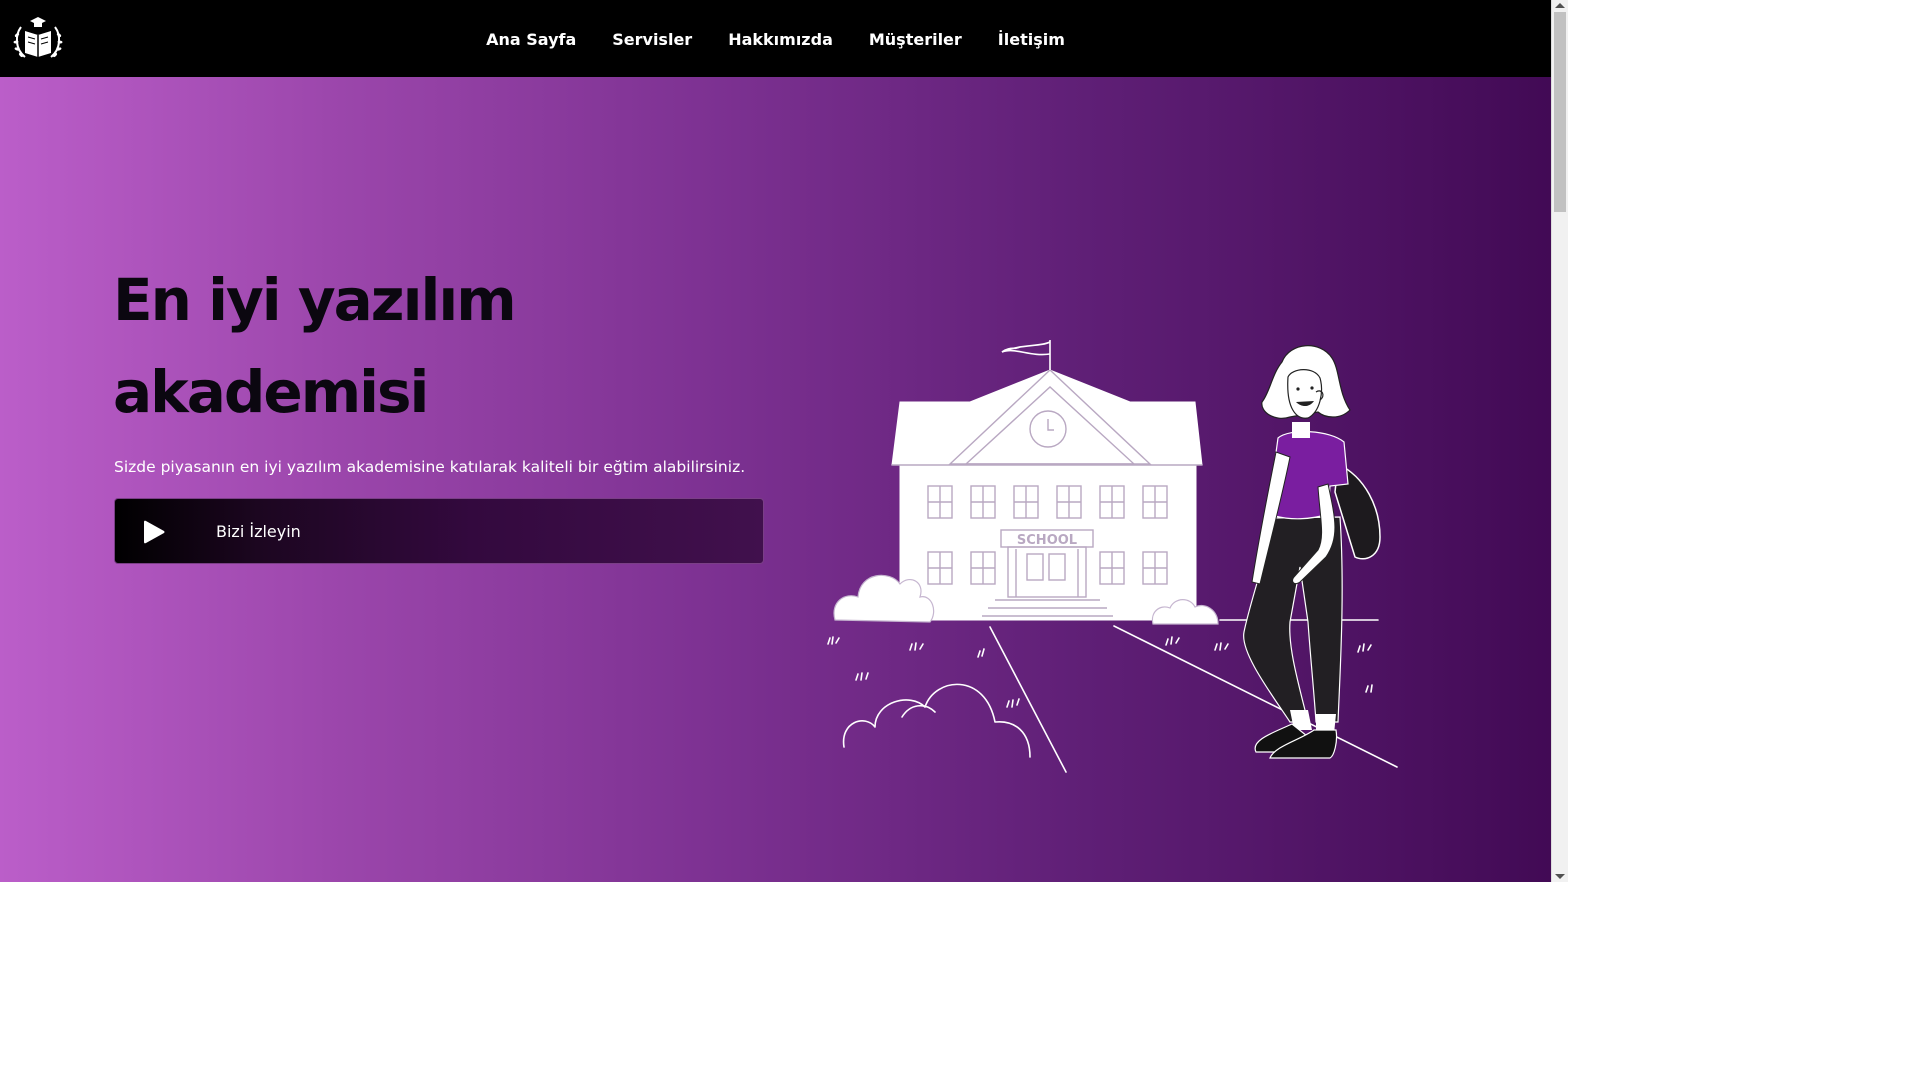  What do you see at coordinates (531, 39) in the screenshot?
I see `nav-item-ana-sayfa: Ana Sayfa` at bounding box center [531, 39].